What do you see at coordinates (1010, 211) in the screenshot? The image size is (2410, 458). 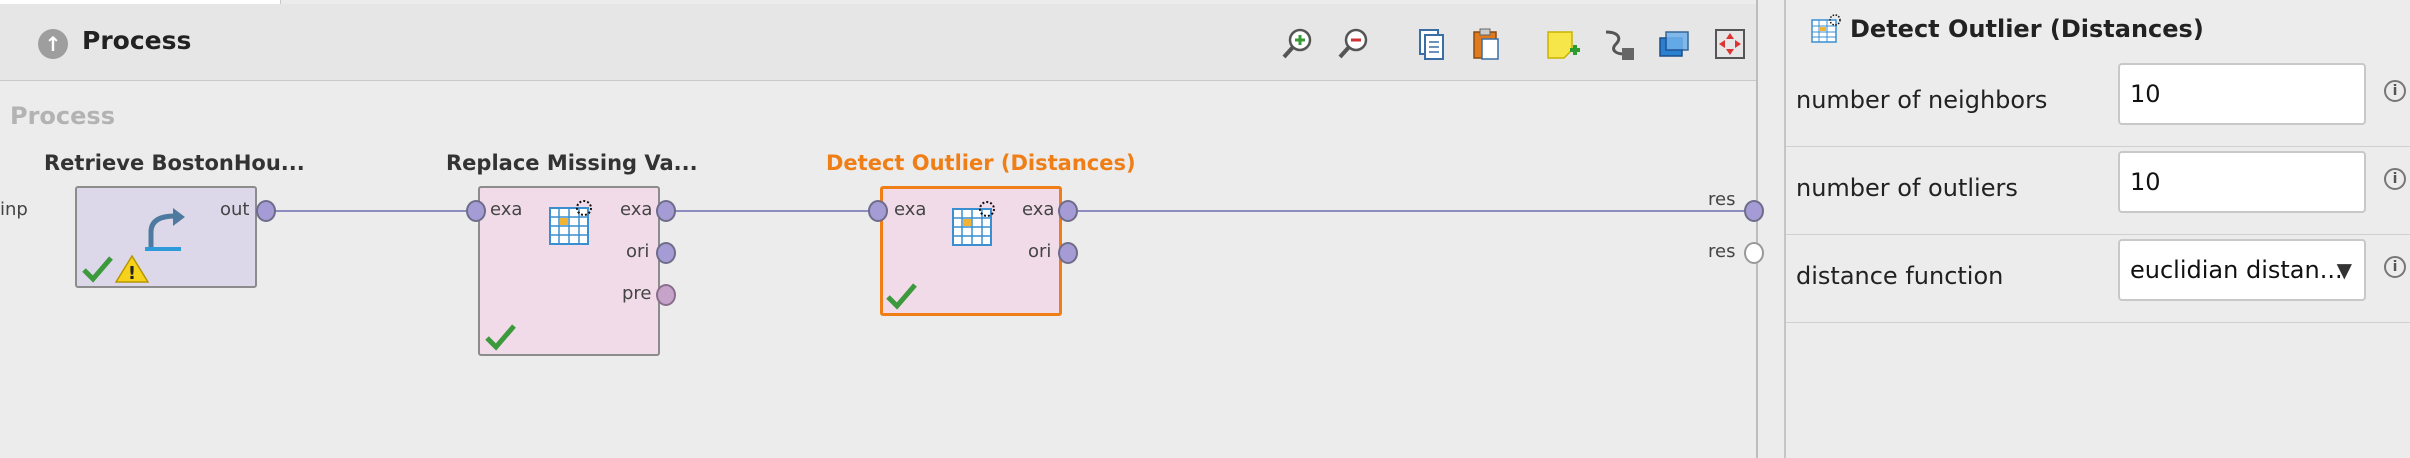 I see `connections` at bounding box center [1010, 211].